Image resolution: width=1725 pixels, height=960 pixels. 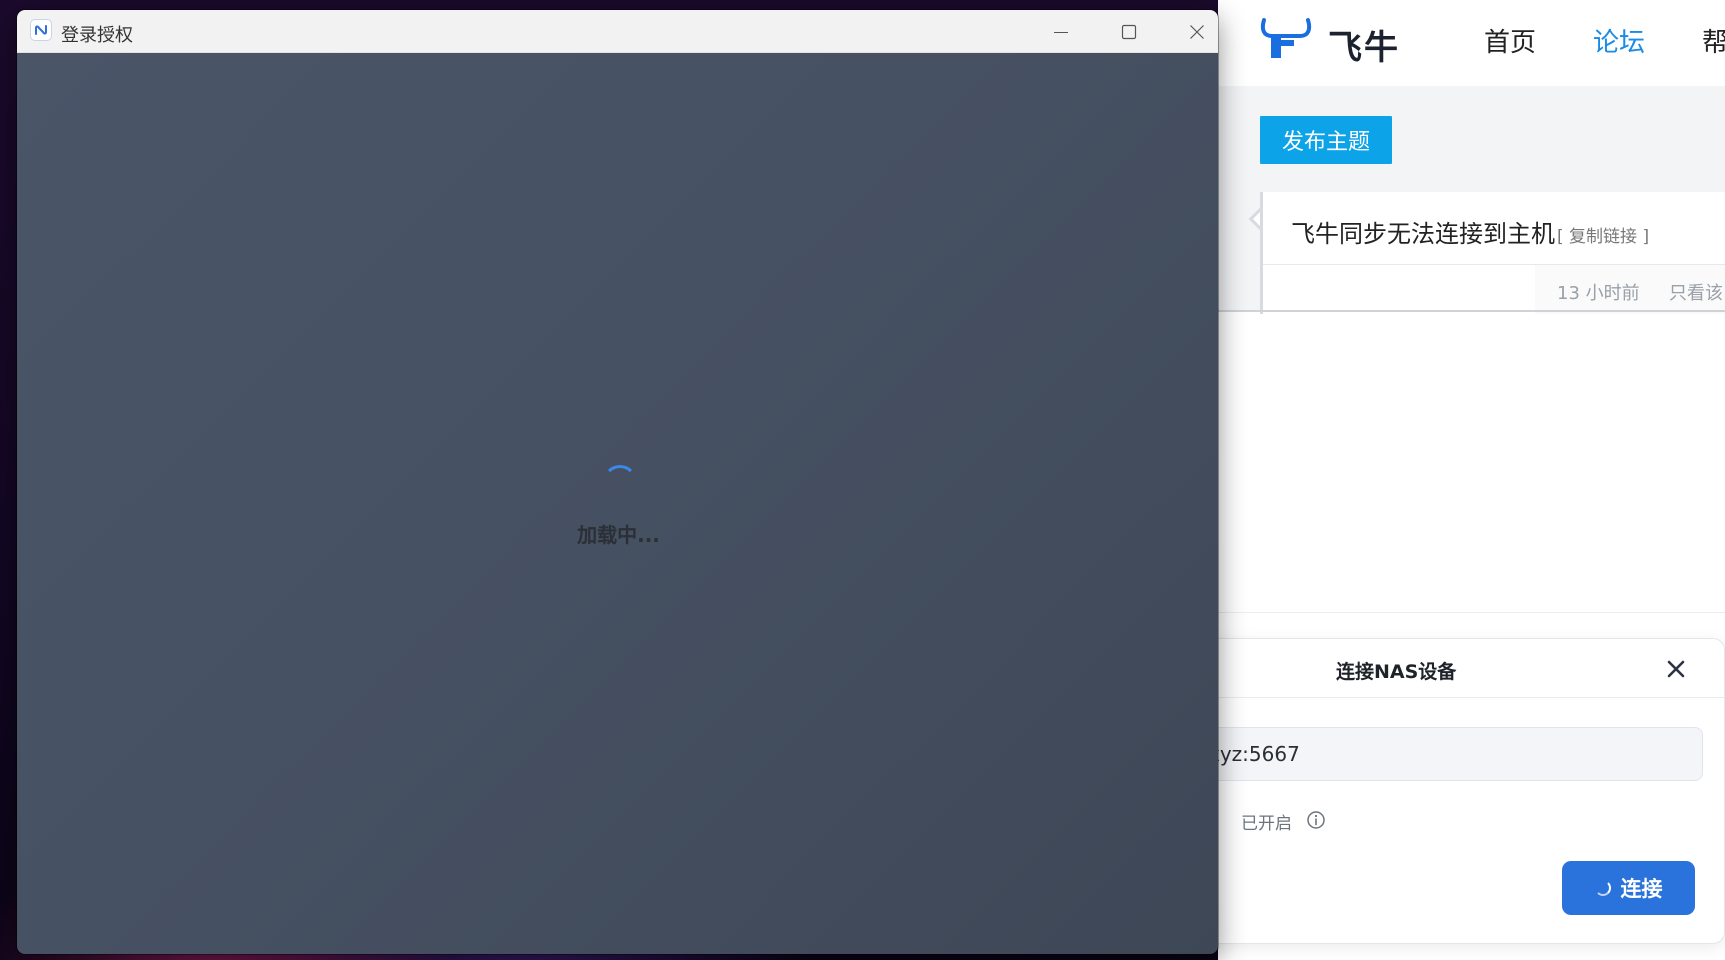 What do you see at coordinates (1423, 234) in the screenshot?
I see `thread-title-text: 飞牛同步无法连接到主机` at bounding box center [1423, 234].